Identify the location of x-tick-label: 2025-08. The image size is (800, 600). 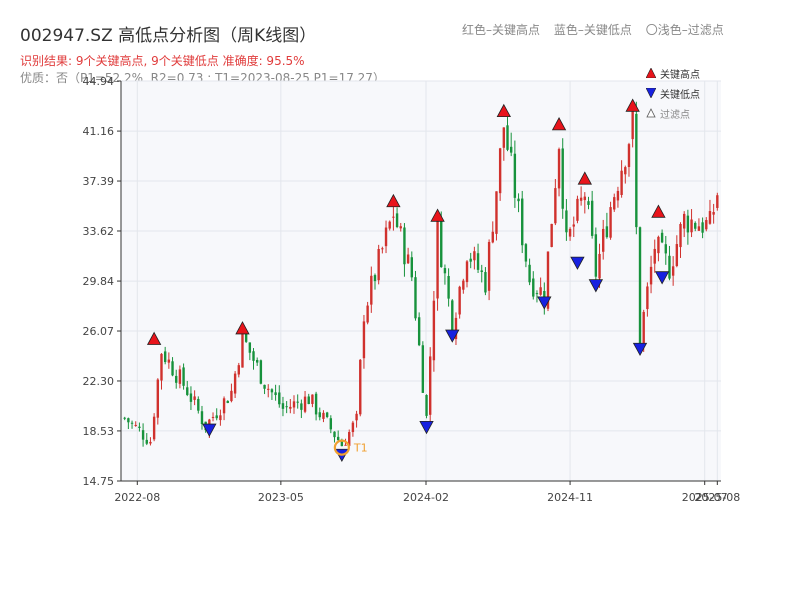
(717, 497).